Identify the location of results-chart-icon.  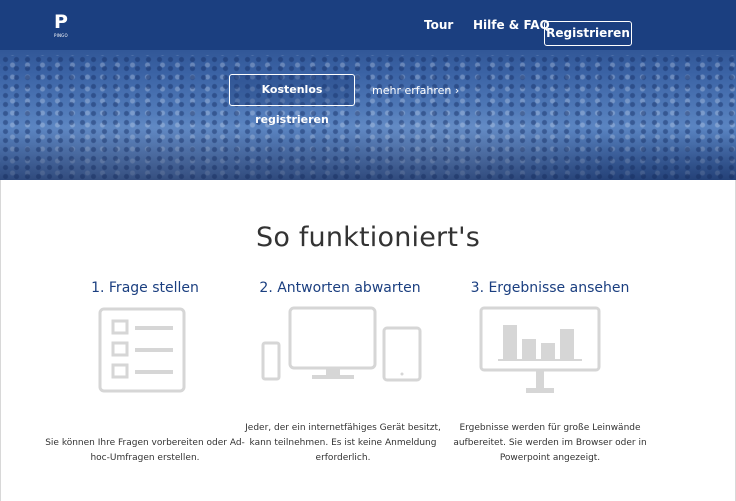
(540, 349).